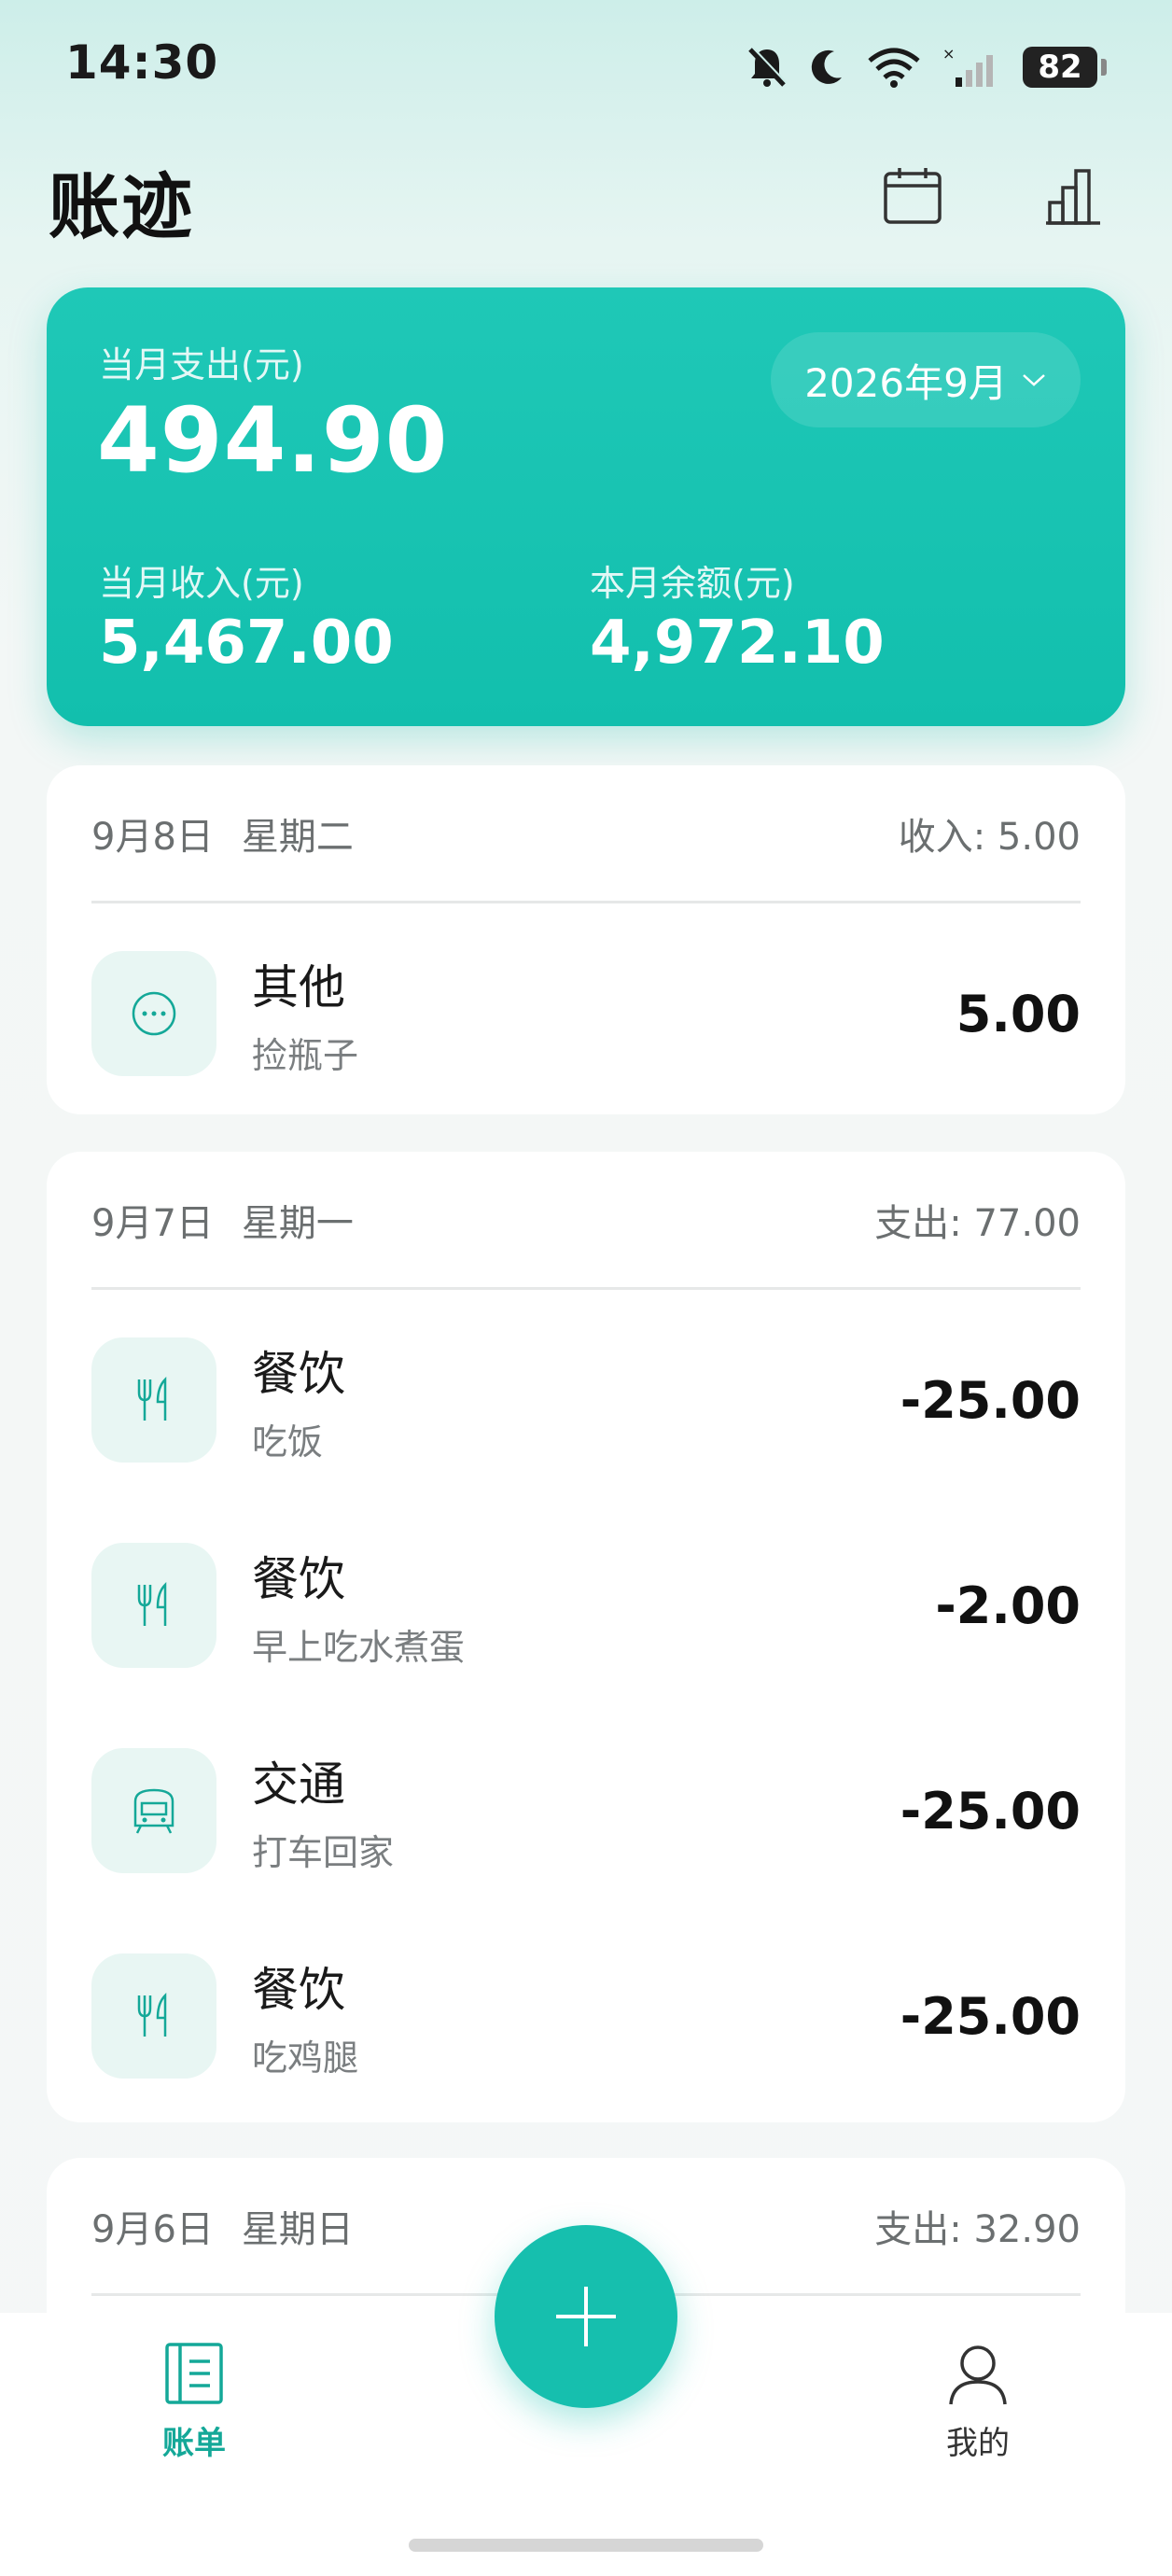 This screenshot has height=2576, width=1172. What do you see at coordinates (288, 1442) in the screenshot?
I see `transaction-note: 吃饭` at bounding box center [288, 1442].